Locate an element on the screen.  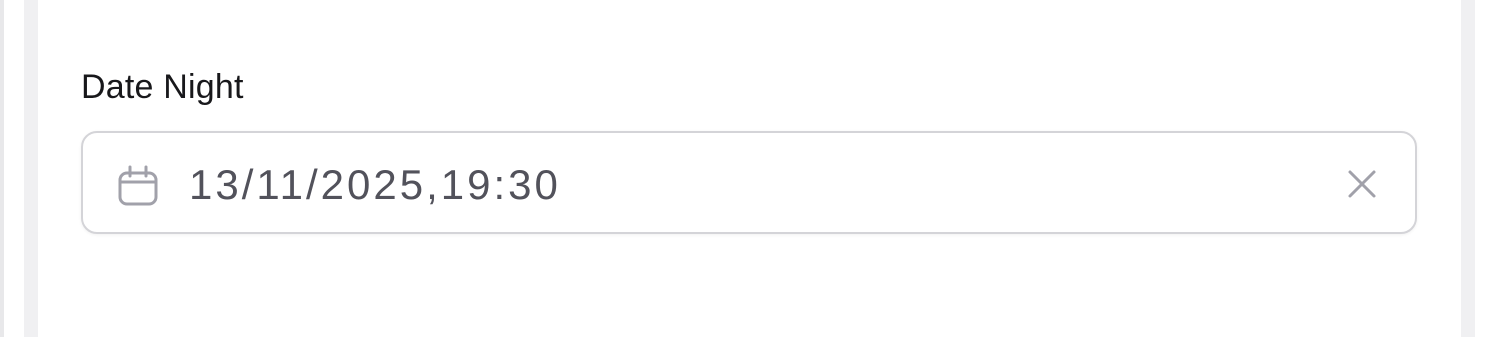
clear-button is located at coordinates (1362, 184).